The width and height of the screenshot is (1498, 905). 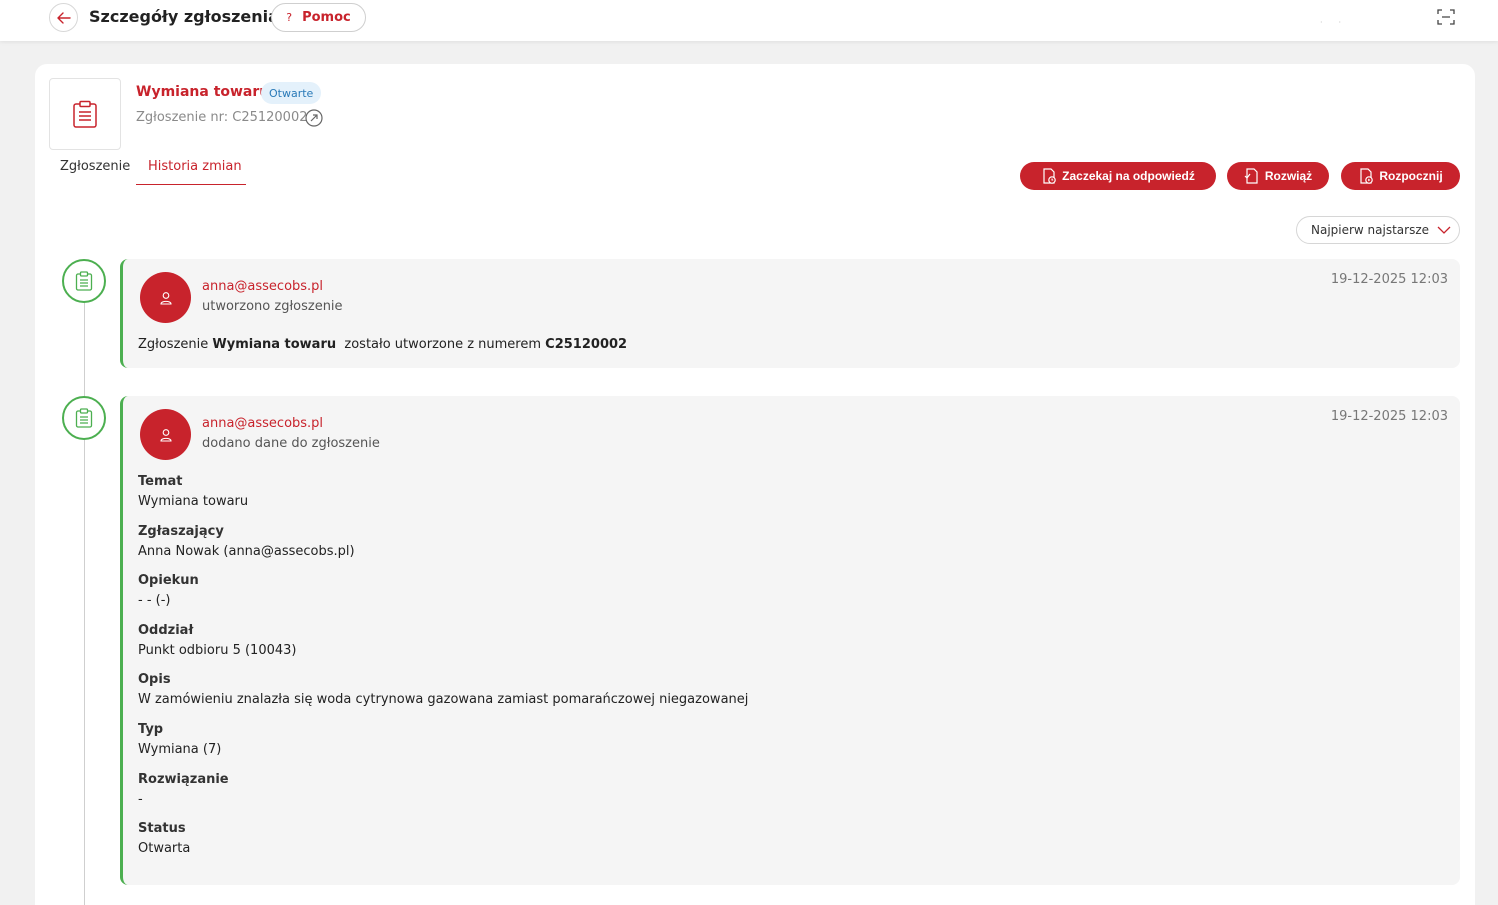 I want to click on field-value: Anna Nowak (anna@assecobs.pl), so click(x=246, y=551).